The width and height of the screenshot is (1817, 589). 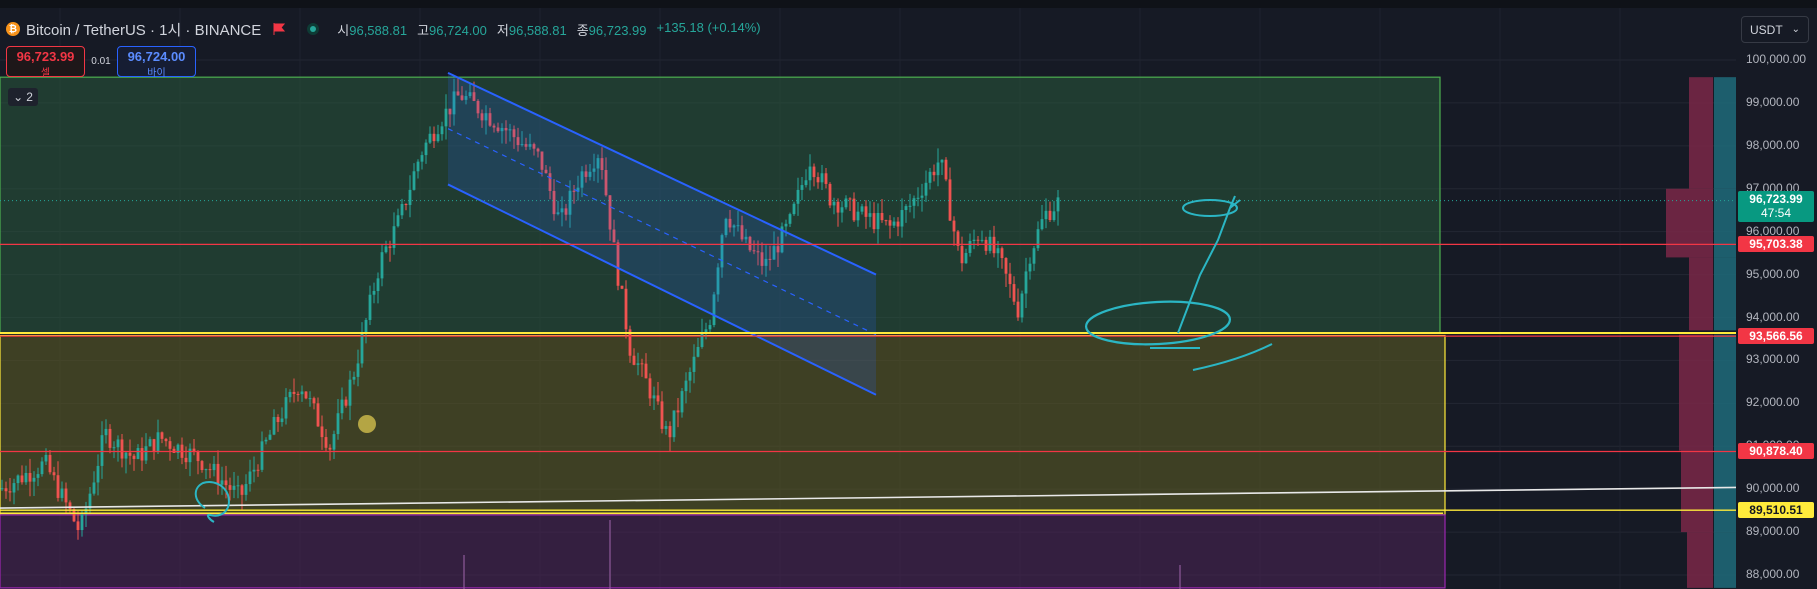 What do you see at coordinates (1773, 402) in the screenshot?
I see `price-tick-label: 92,000.00` at bounding box center [1773, 402].